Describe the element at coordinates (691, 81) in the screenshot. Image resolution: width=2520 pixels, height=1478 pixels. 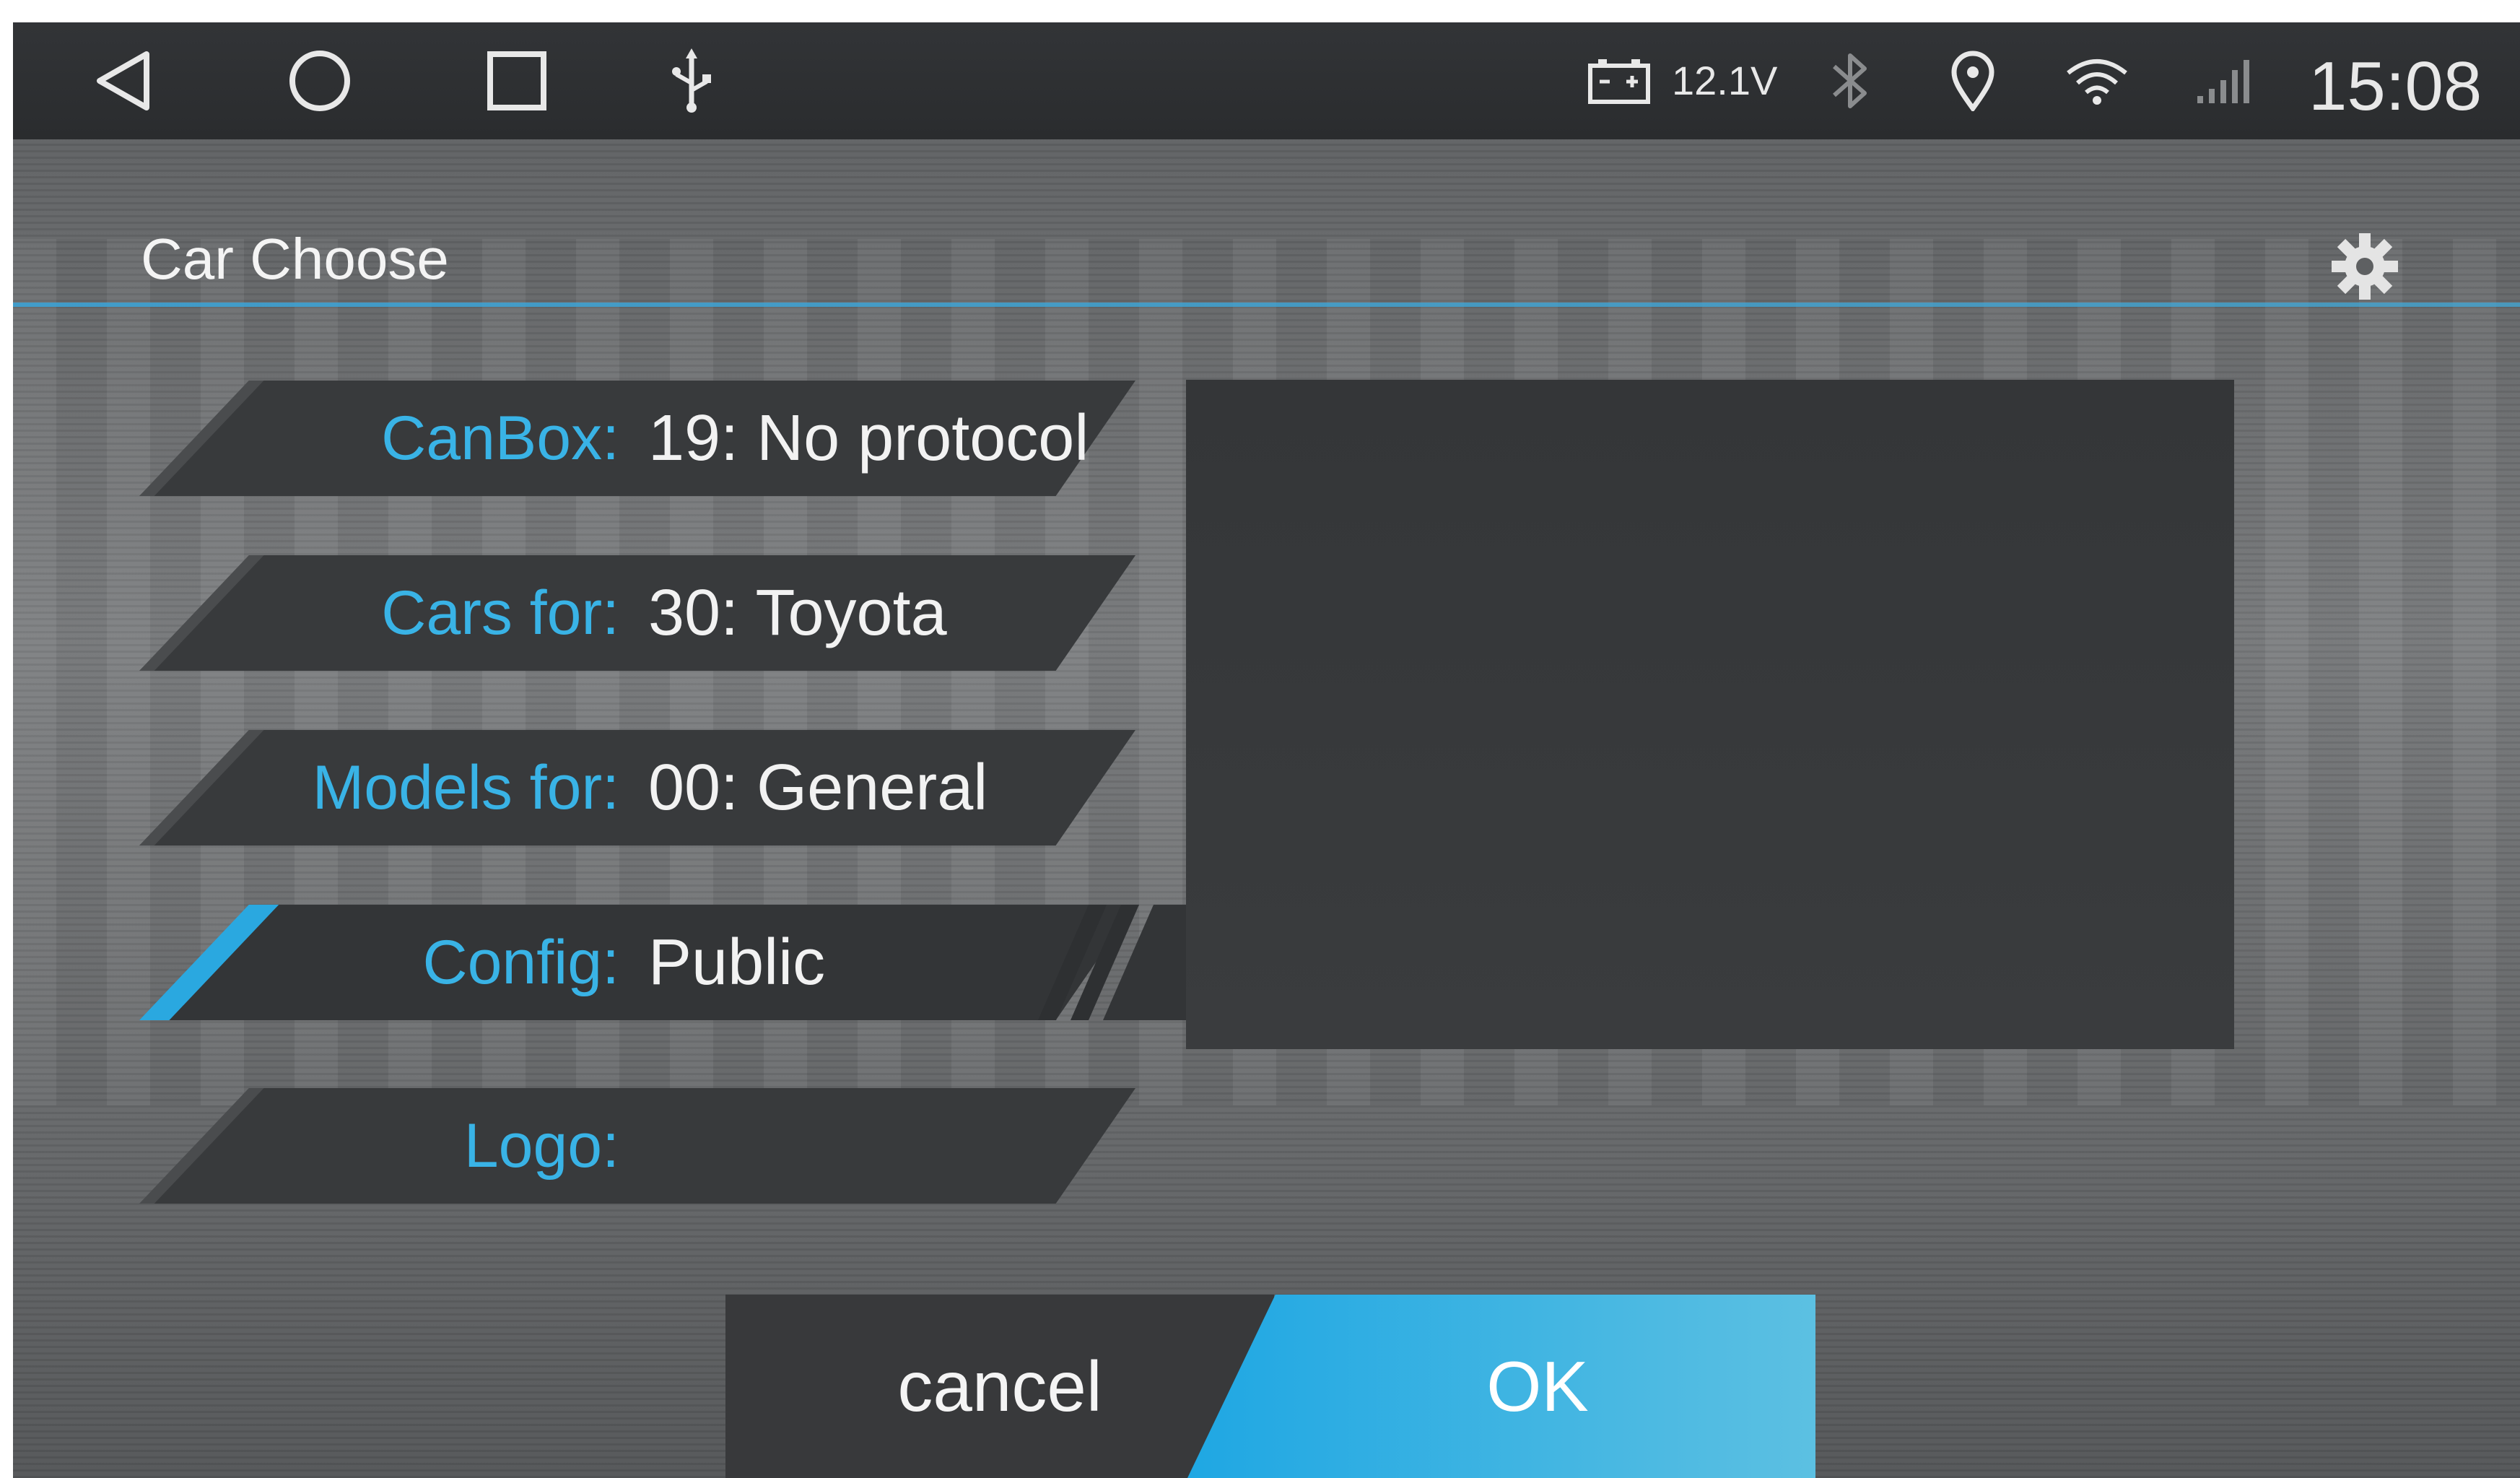
I see `usb-icon` at that location.